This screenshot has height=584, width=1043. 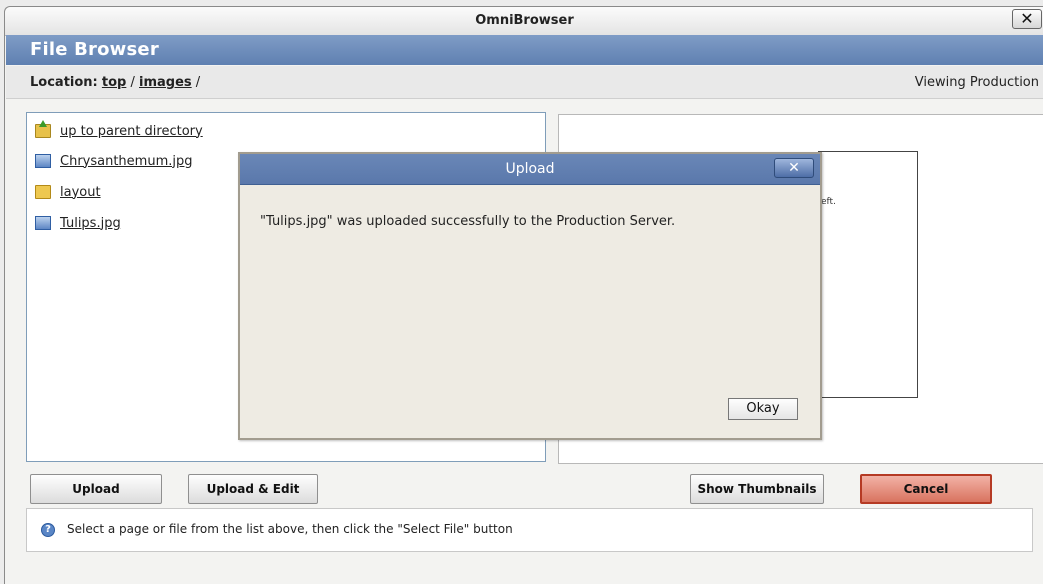 I want to click on list-item-chrysanthemum: Chrysanthemum.jpg, so click(x=113, y=161).